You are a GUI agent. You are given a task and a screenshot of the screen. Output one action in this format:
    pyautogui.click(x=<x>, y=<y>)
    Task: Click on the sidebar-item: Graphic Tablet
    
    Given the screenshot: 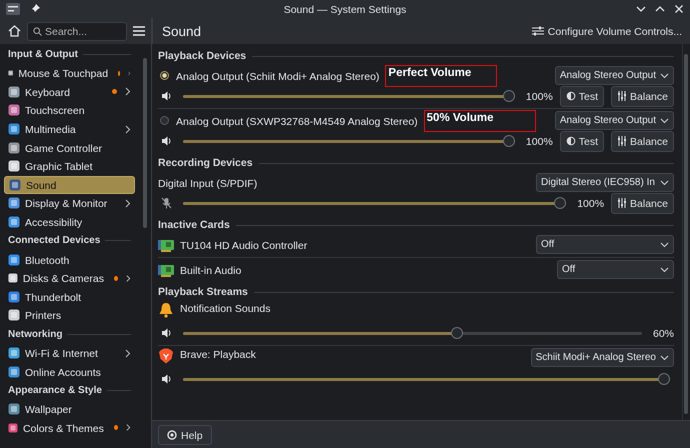 What is the action you would take?
    pyautogui.click(x=69, y=166)
    